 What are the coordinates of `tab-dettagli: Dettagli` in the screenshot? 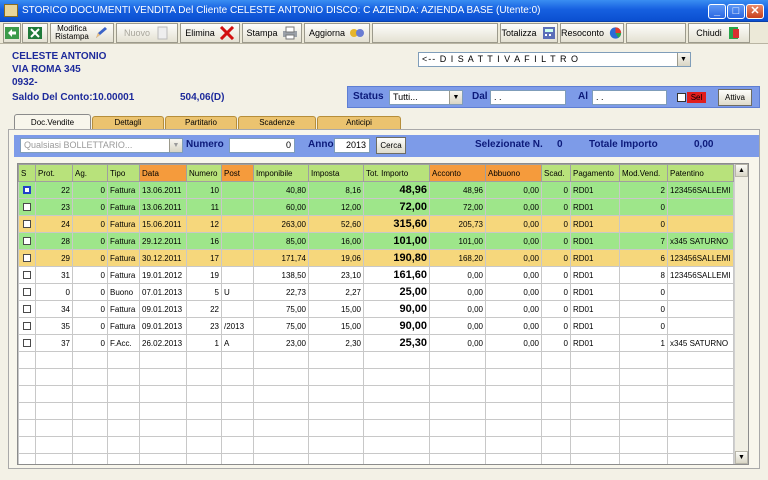 It's located at (128, 122).